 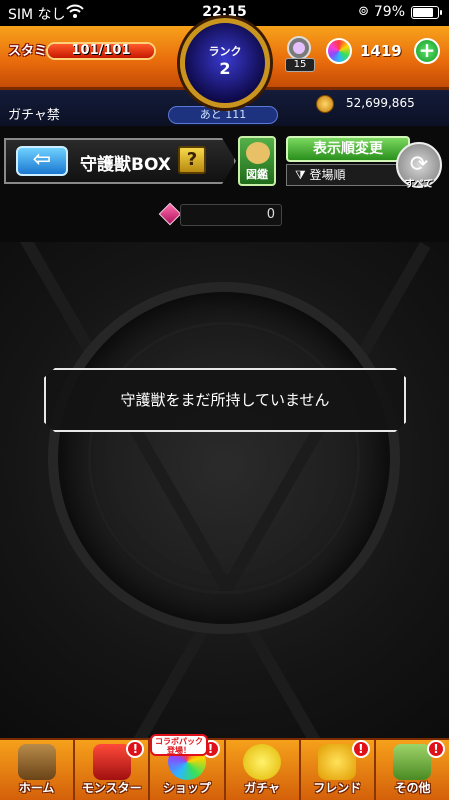 I want to click on nav-friend: ! フレンド, so click(x=338, y=770).